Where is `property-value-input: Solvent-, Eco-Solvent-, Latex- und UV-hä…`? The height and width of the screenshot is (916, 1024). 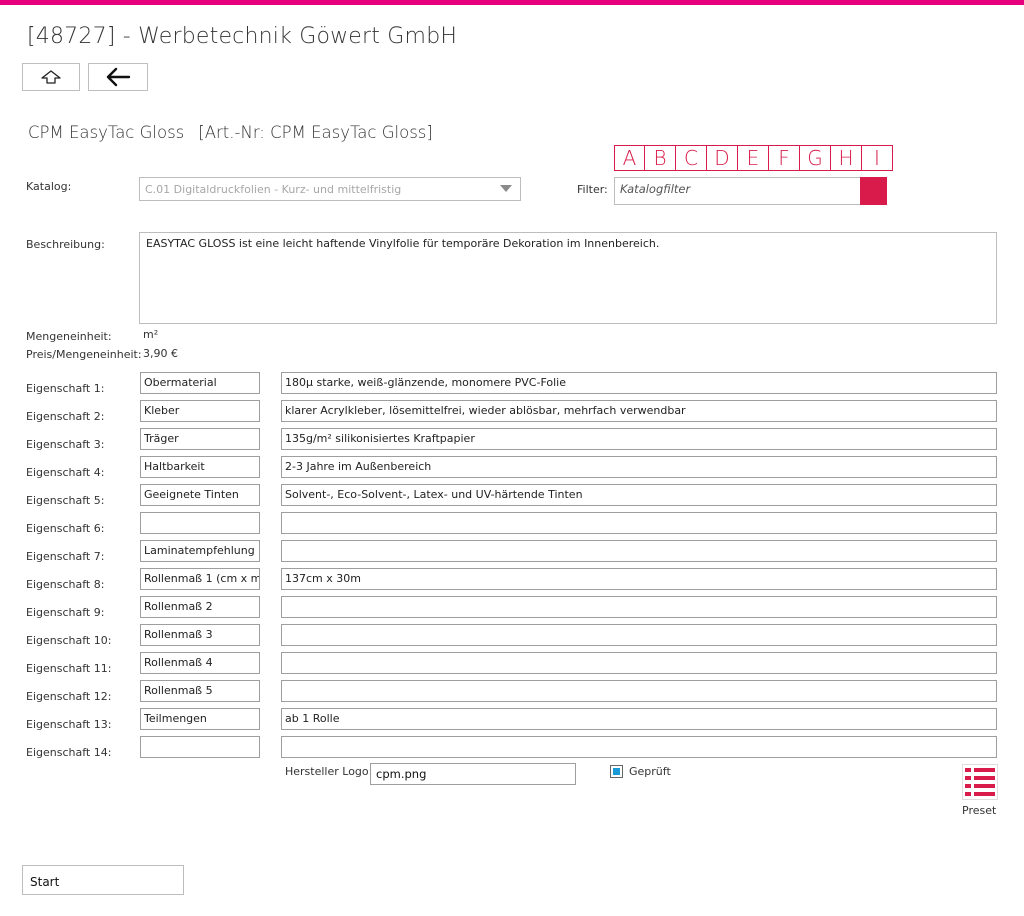 property-value-input: Solvent-, Eco-Solvent-, Latex- und UV-hä… is located at coordinates (639, 495).